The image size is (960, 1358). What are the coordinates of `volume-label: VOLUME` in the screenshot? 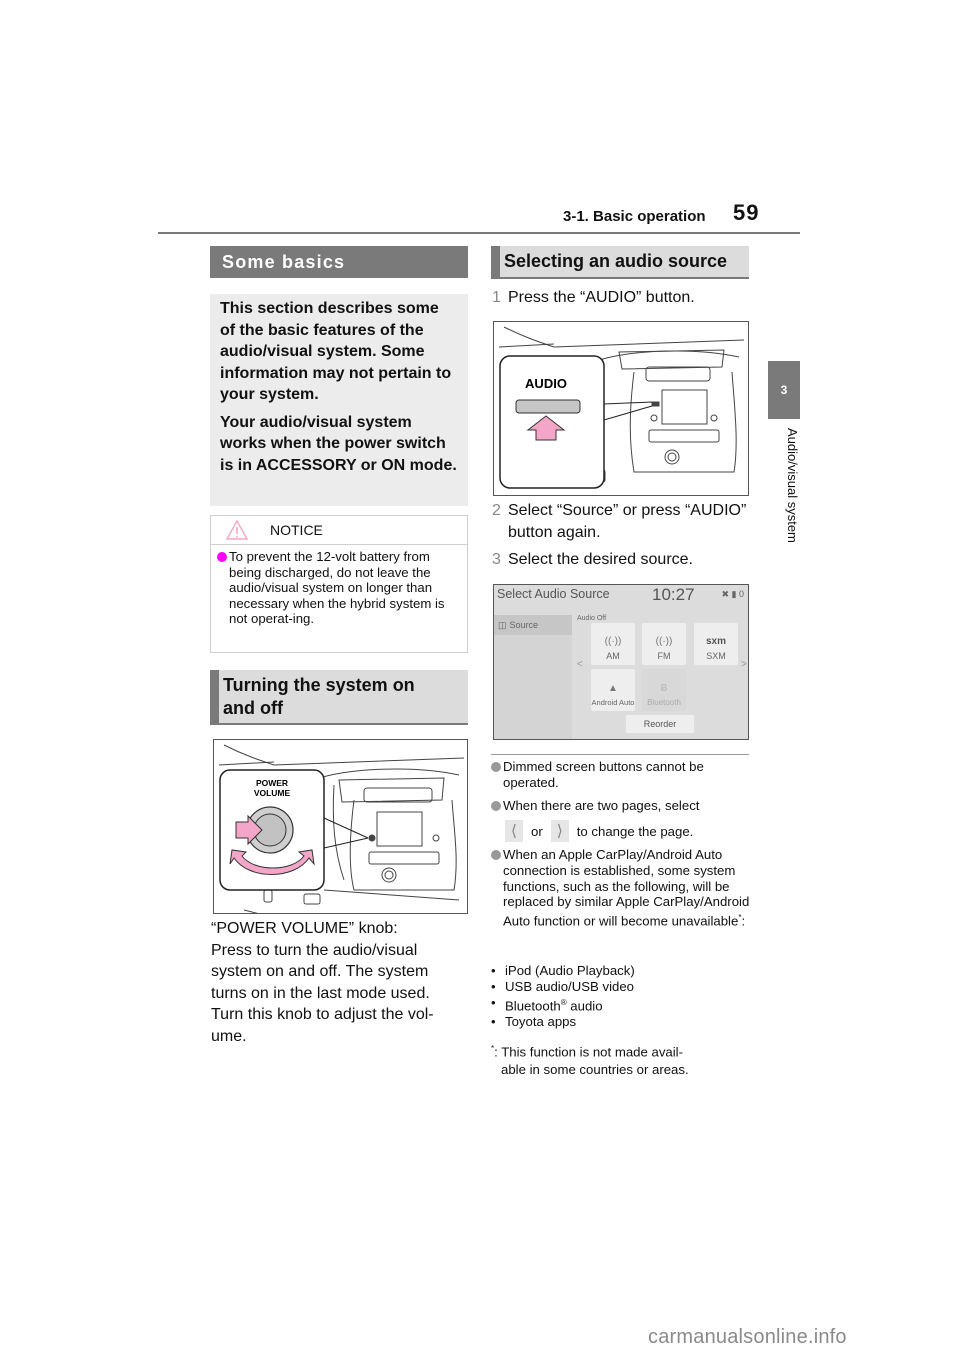 It's located at (272, 793).